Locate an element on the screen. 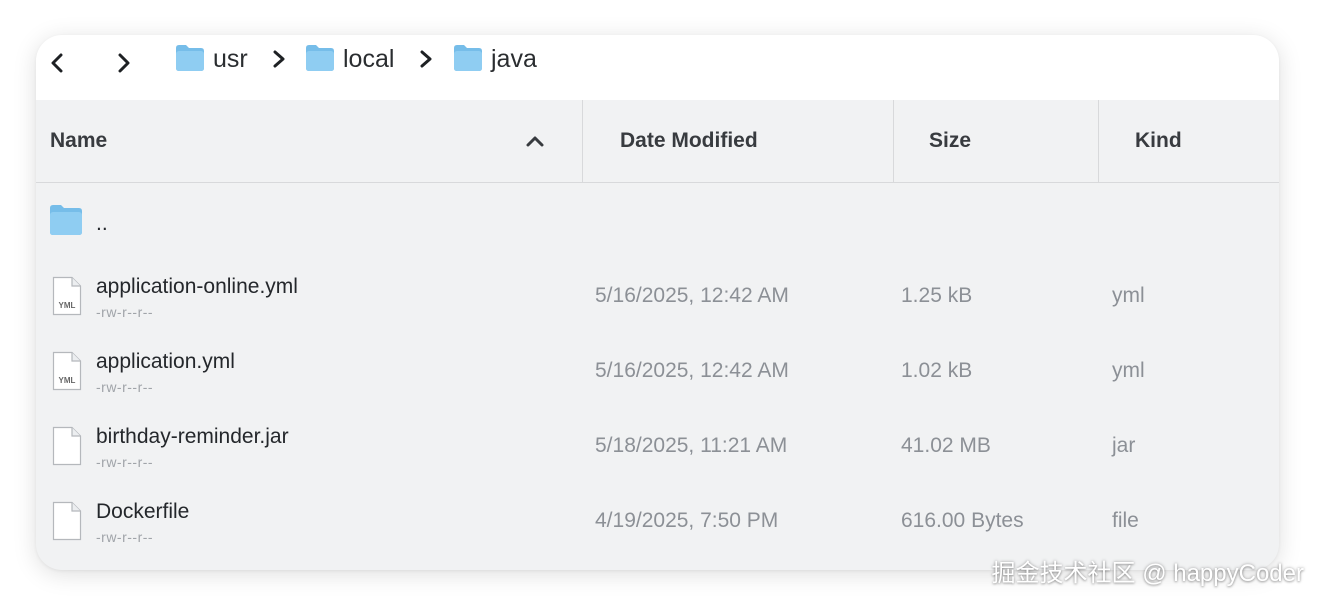 This screenshot has width=1322, height=606. file-size: 1.02 kB is located at coordinates (937, 370).